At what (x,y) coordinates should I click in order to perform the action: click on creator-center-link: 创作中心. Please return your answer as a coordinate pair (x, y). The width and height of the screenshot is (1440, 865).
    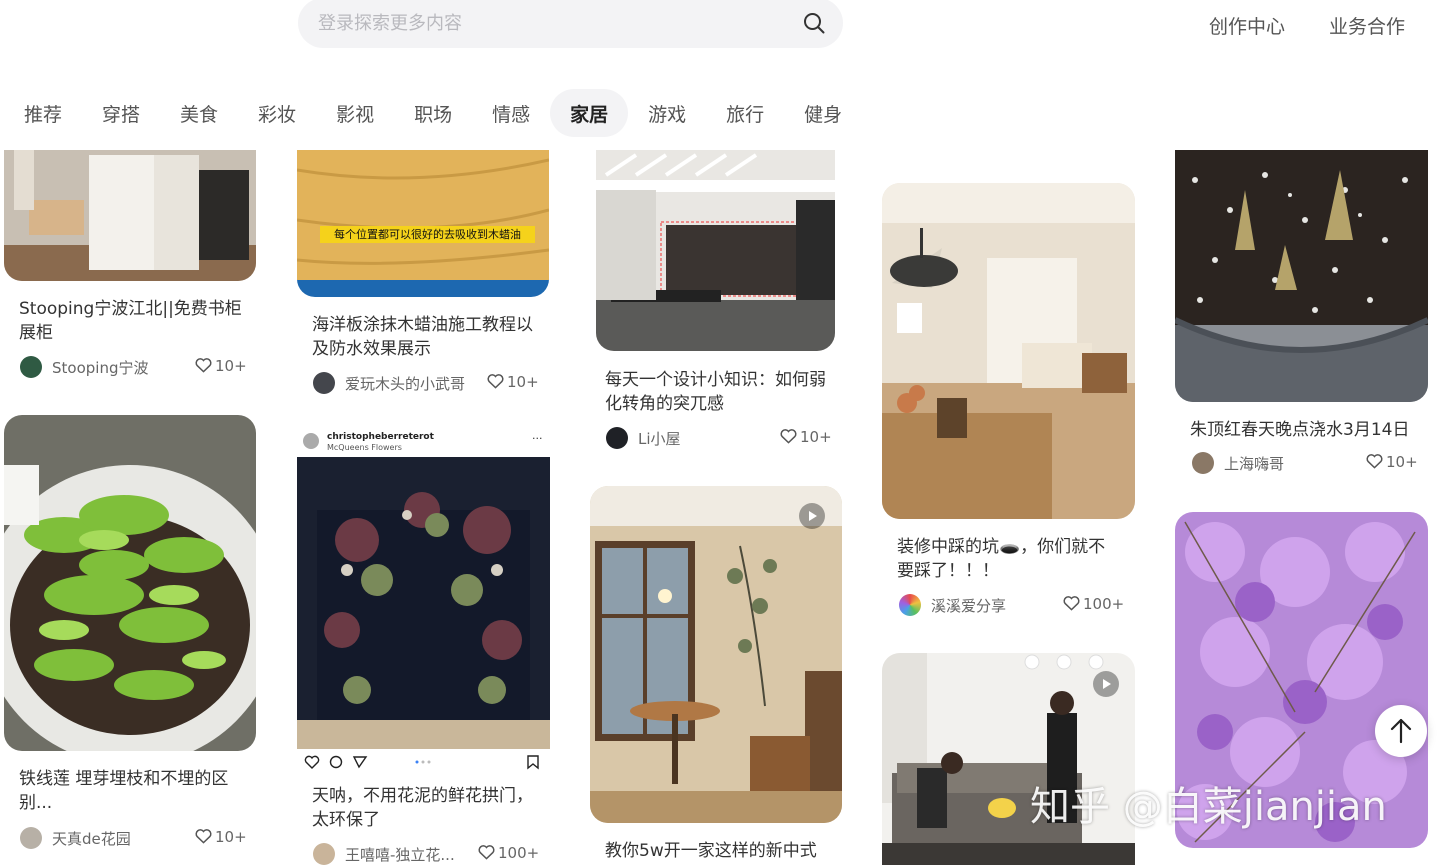
    Looking at the image, I should click on (1247, 25).